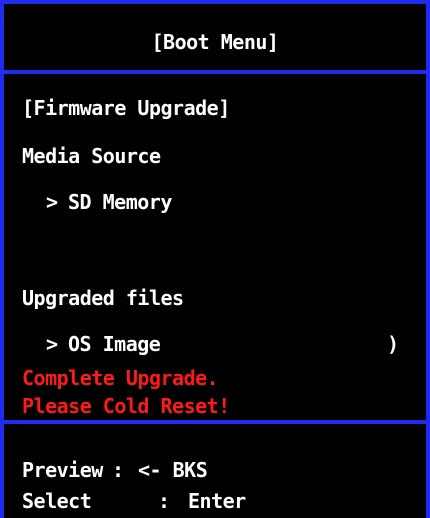 The image size is (430, 518). What do you see at coordinates (217, 501) in the screenshot?
I see `select-key-hint: Enter` at bounding box center [217, 501].